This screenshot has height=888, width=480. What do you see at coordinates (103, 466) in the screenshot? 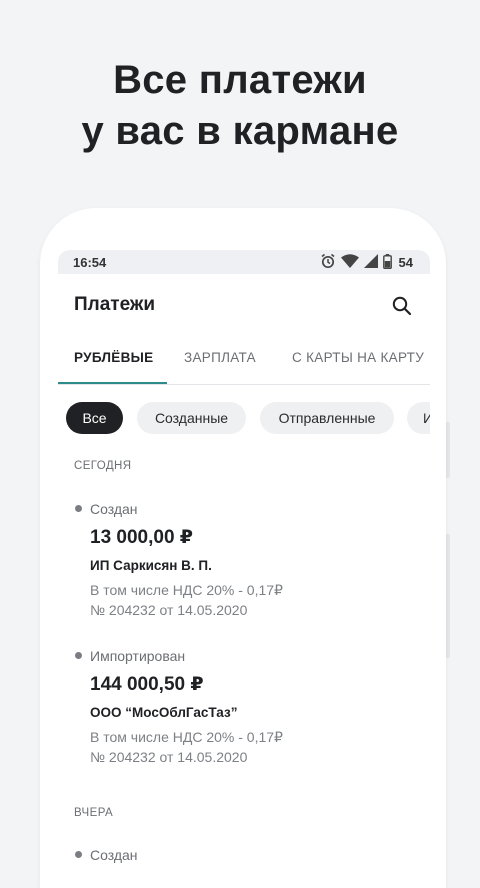
I see `section-today: СЕГОДНЯ` at bounding box center [103, 466].